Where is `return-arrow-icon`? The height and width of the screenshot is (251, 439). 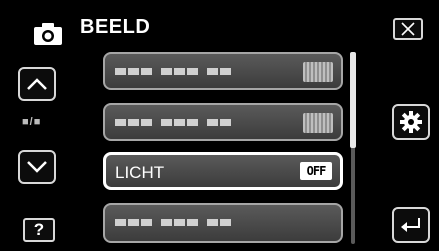
return-arrow-icon is located at coordinates (410, 225).